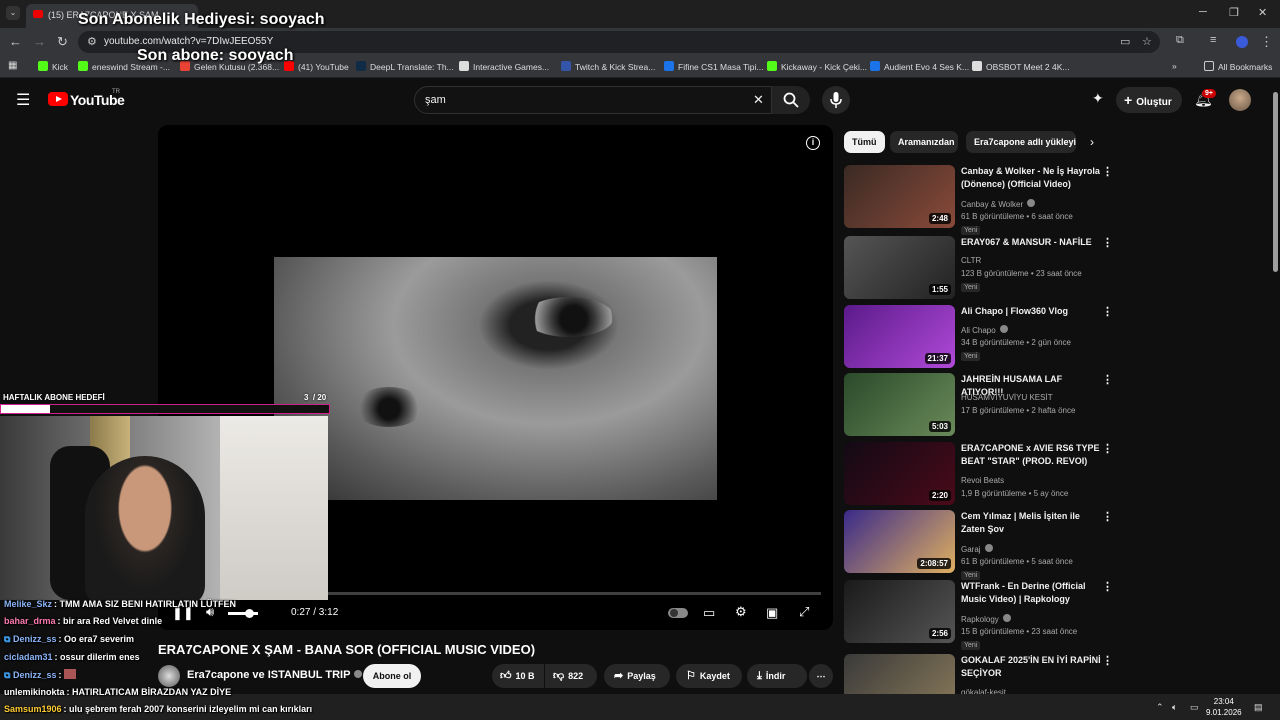 Image resolution: width=1280 pixels, height=720 pixels. What do you see at coordinates (593, 100) in the screenshot?
I see `search-input: şam ✕` at bounding box center [593, 100].